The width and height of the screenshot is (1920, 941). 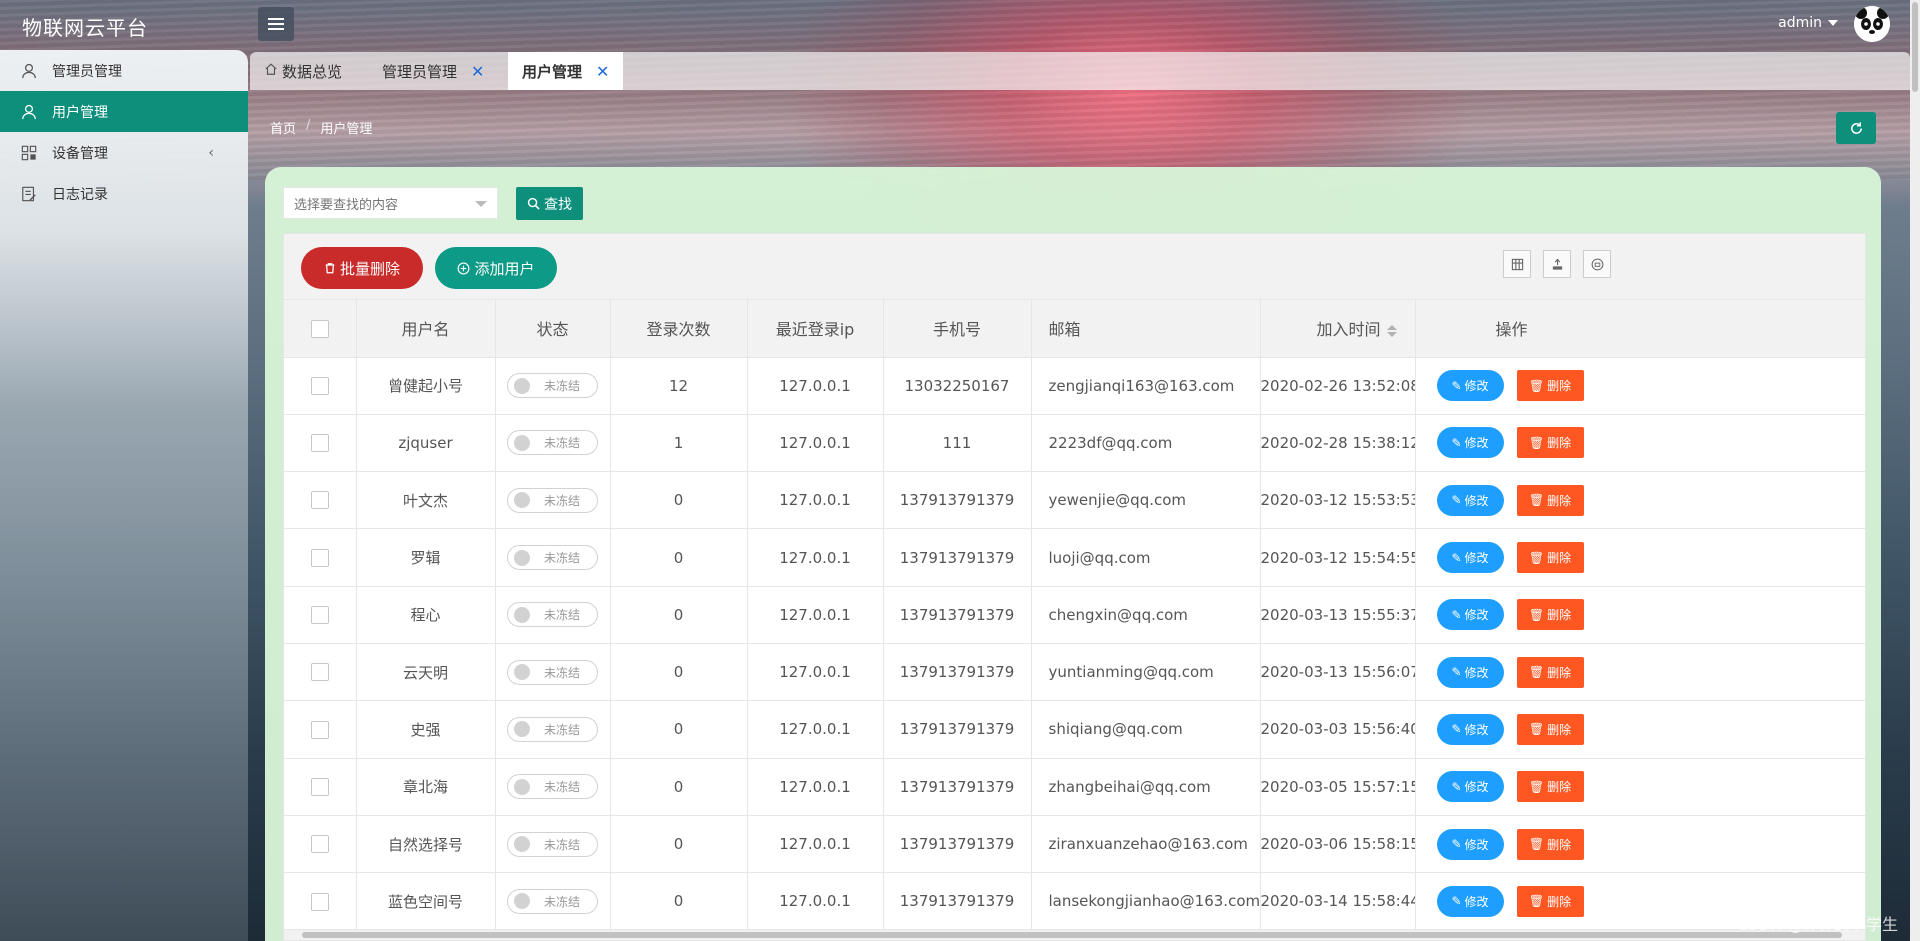 What do you see at coordinates (1517, 264) in the screenshot?
I see `column-filter-button` at bounding box center [1517, 264].